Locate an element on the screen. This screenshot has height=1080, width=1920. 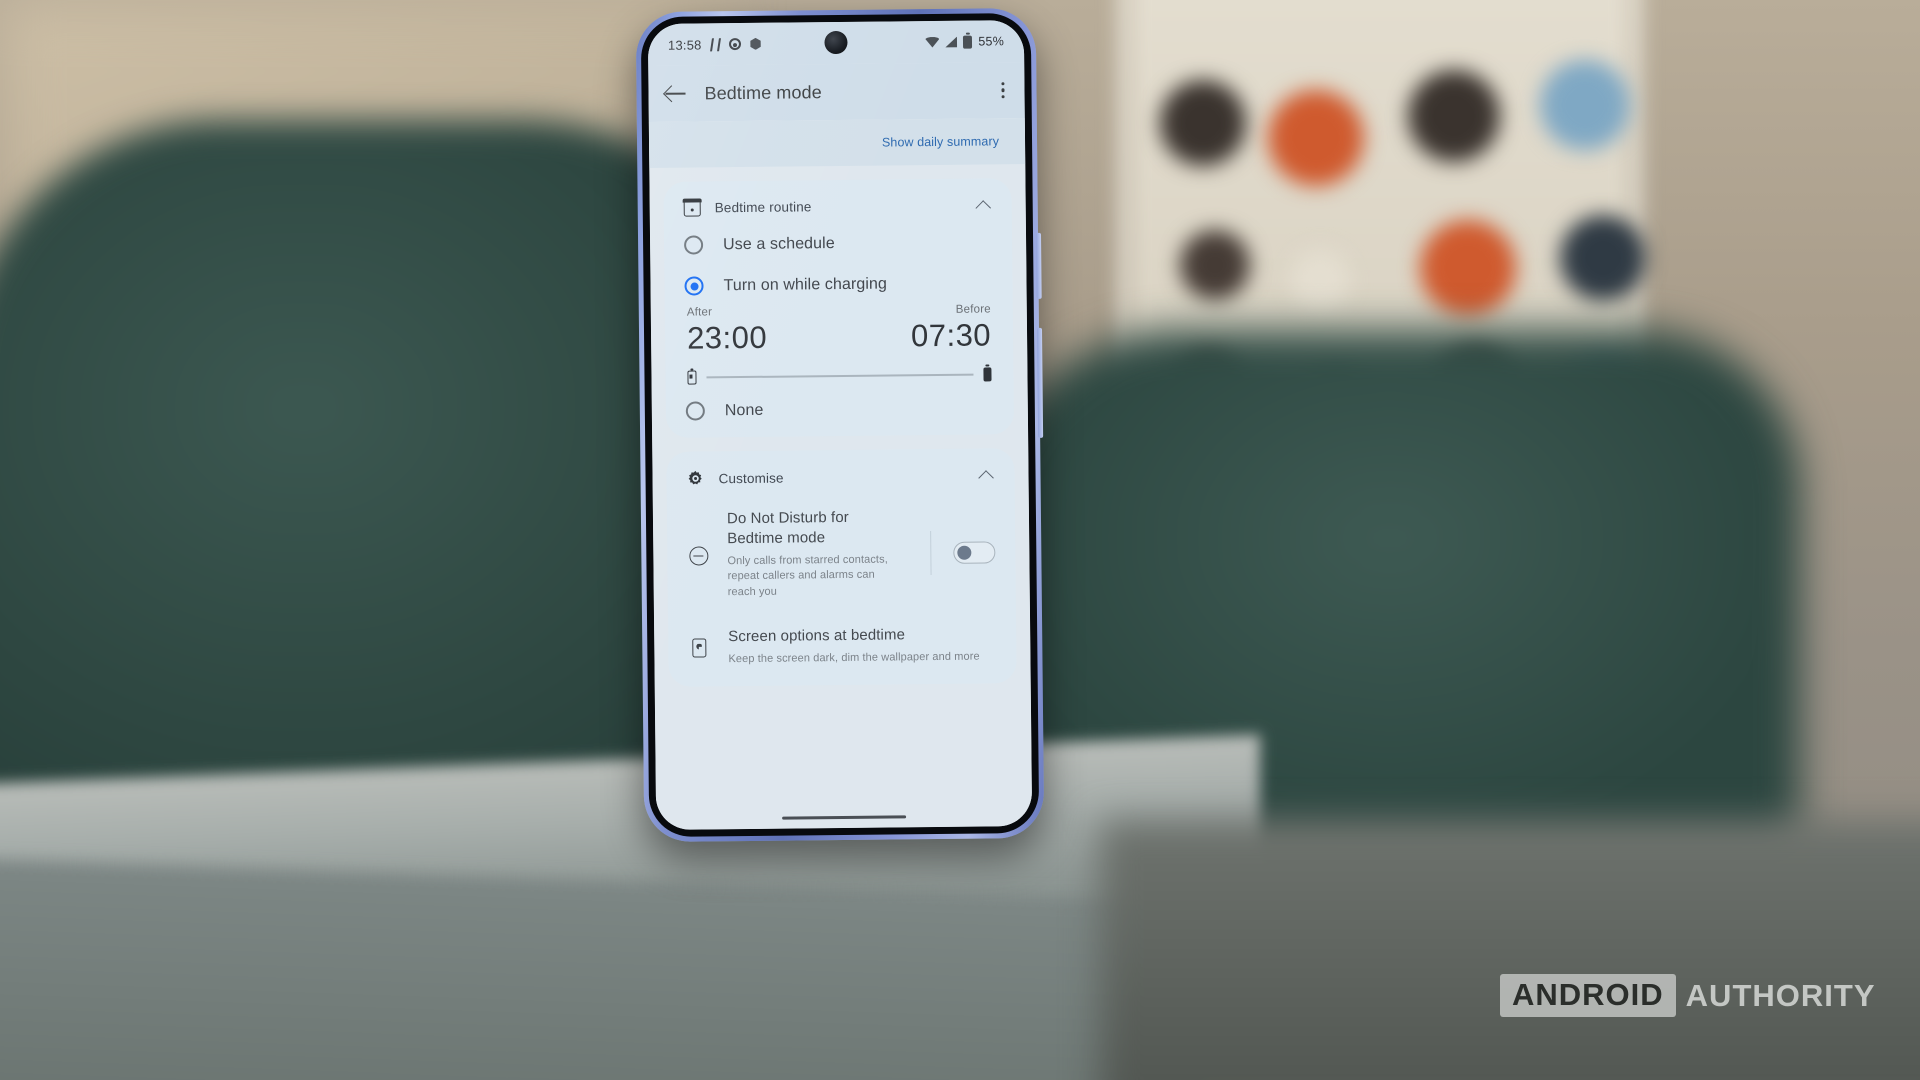
watermark-brand-boxed: ANDROID is located at coordinates (1588, 995).